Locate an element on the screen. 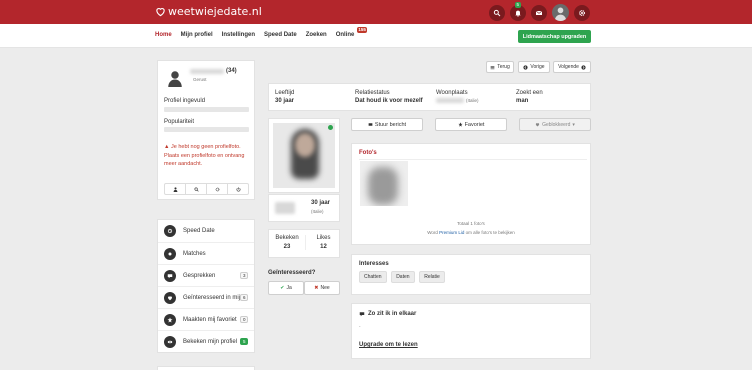  profile-age: 30 jaar is located at coordinates (321, 203).